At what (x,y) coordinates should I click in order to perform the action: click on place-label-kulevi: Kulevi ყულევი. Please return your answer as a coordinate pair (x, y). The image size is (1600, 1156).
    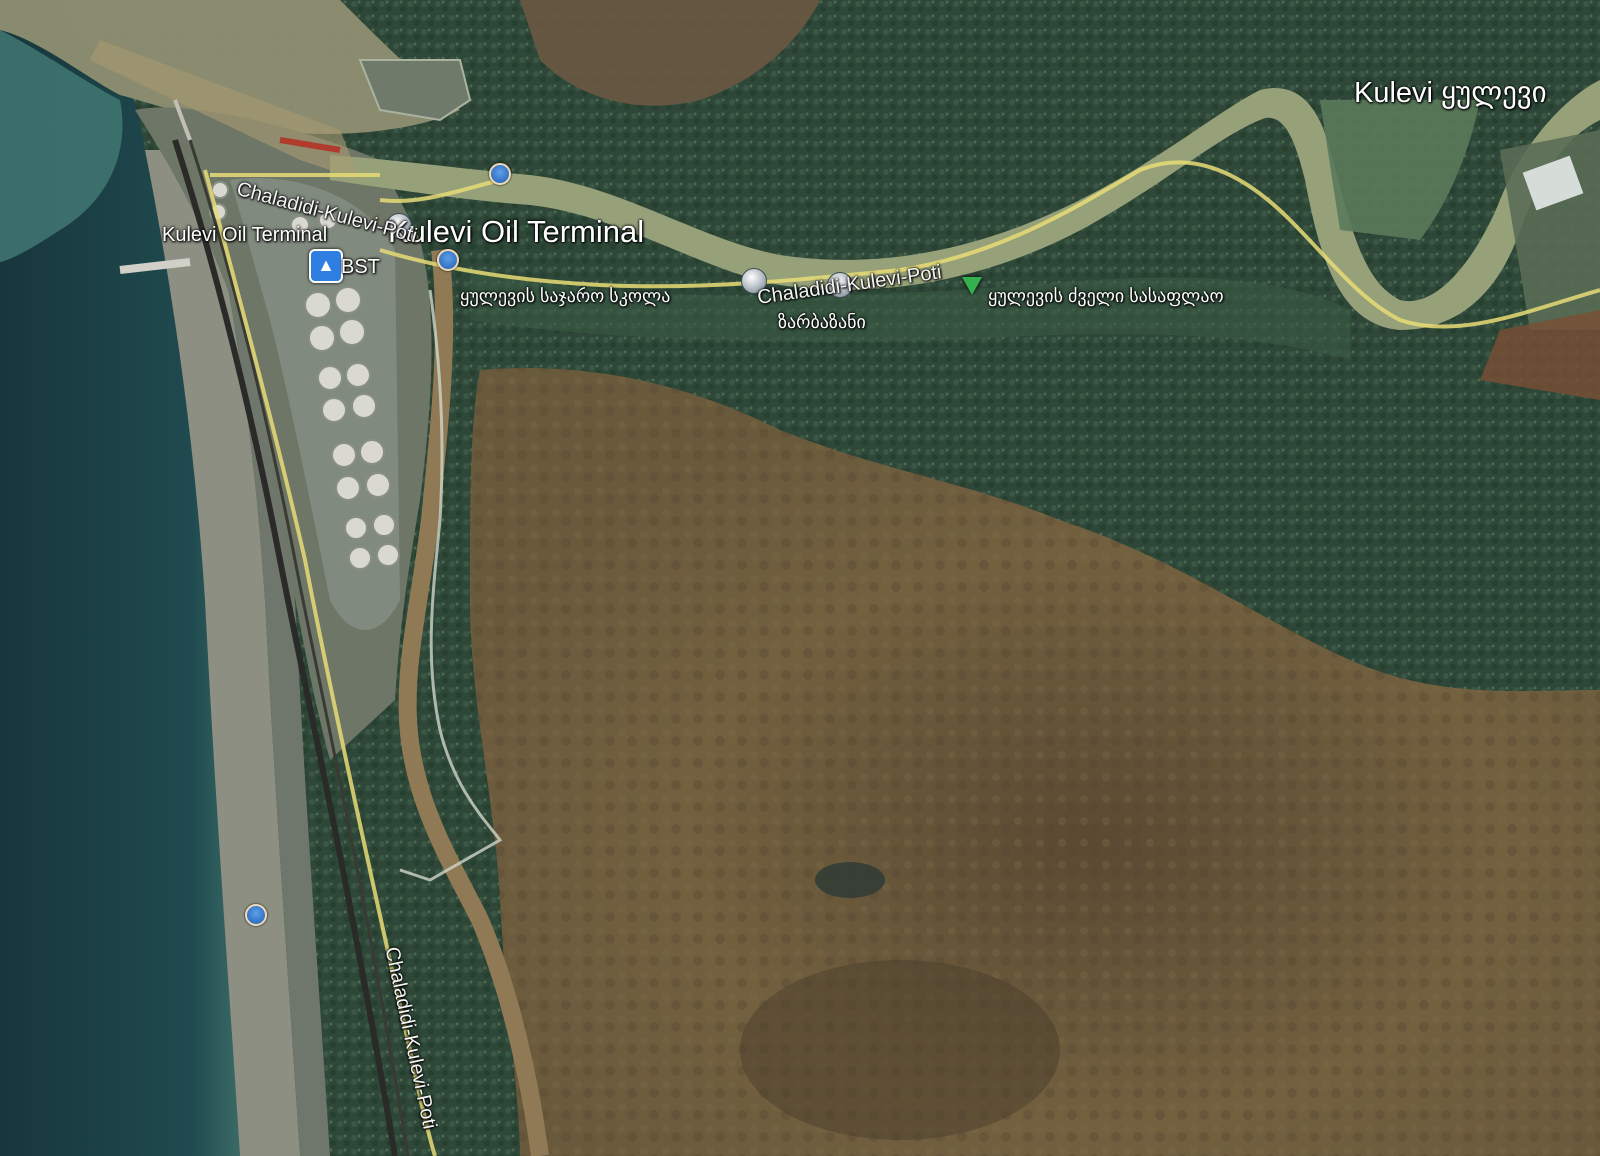
    Looking at the image, I should click on (1450, 92).